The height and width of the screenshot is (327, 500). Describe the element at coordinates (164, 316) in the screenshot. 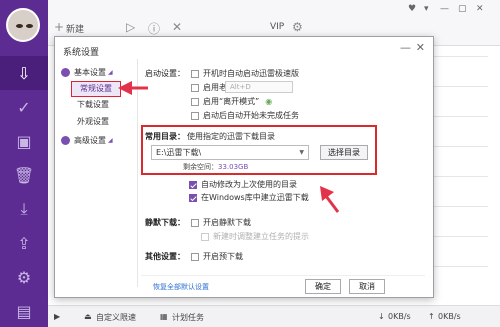

I see `plan-task-icon: ▦` at that location.